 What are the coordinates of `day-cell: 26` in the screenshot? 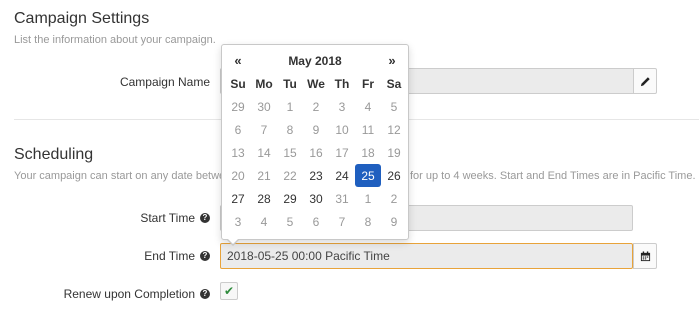 It's located at (394, 175).